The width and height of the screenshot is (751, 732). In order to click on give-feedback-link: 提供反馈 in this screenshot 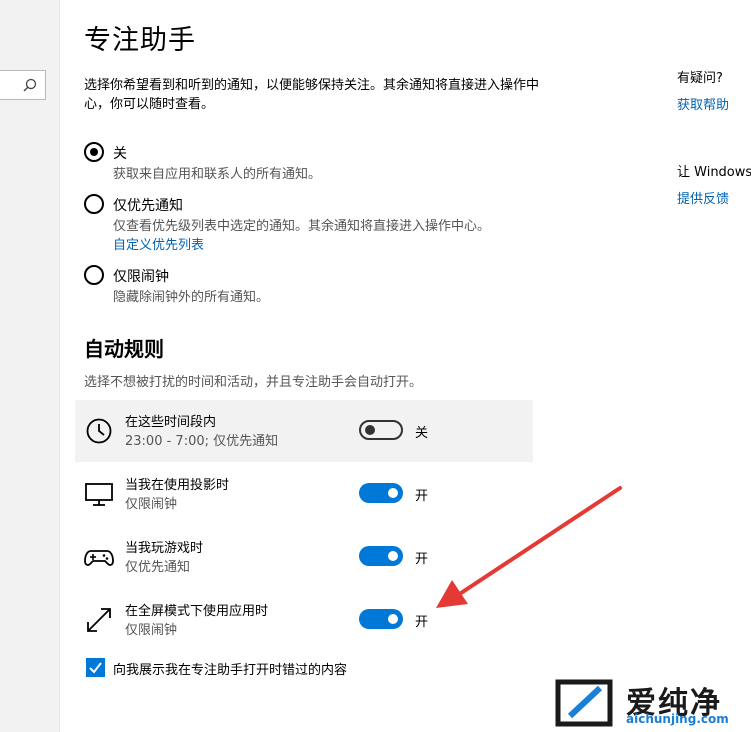, I will do `click(703, 197)`.